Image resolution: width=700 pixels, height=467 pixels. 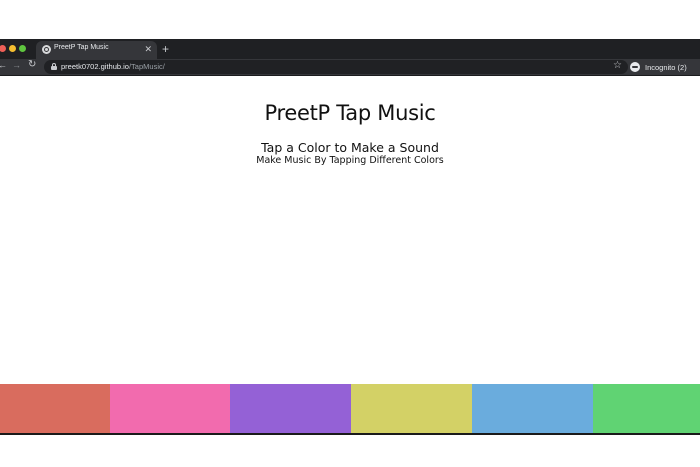 What do you see at coordinates (16, 65) in the screenshot?
I see `forward-button: →` at bounding box center [16, 65].